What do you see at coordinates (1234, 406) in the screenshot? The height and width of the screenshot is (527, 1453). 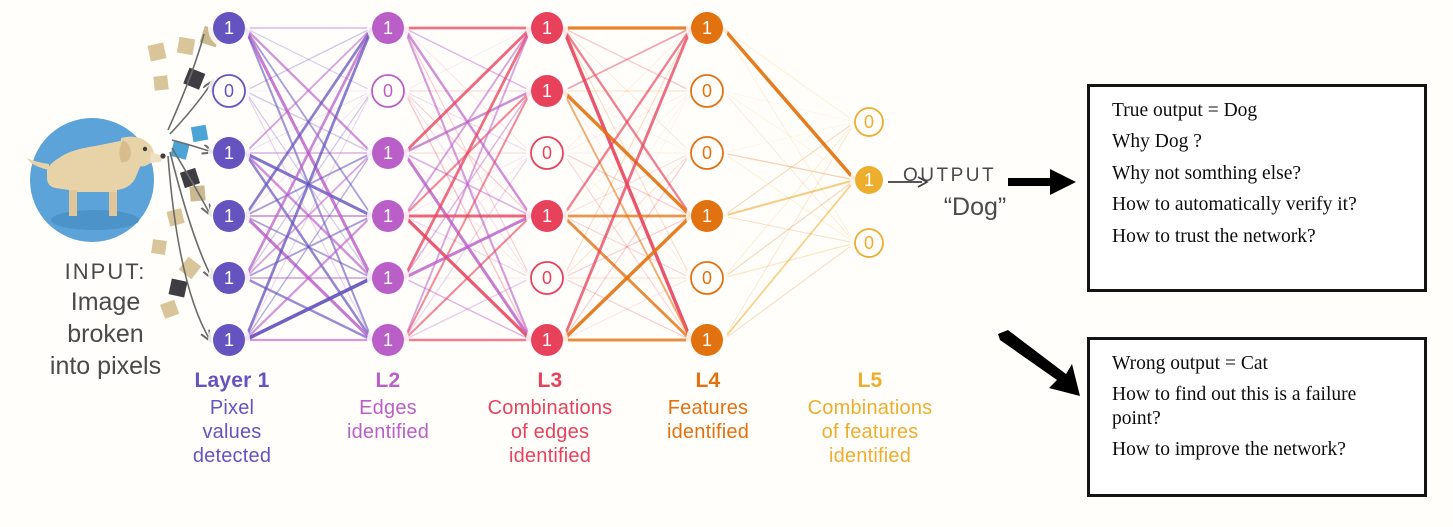 I see `wrong-output-line-2: How to find out this is a failure point?` at bounding box center [1234, 406].